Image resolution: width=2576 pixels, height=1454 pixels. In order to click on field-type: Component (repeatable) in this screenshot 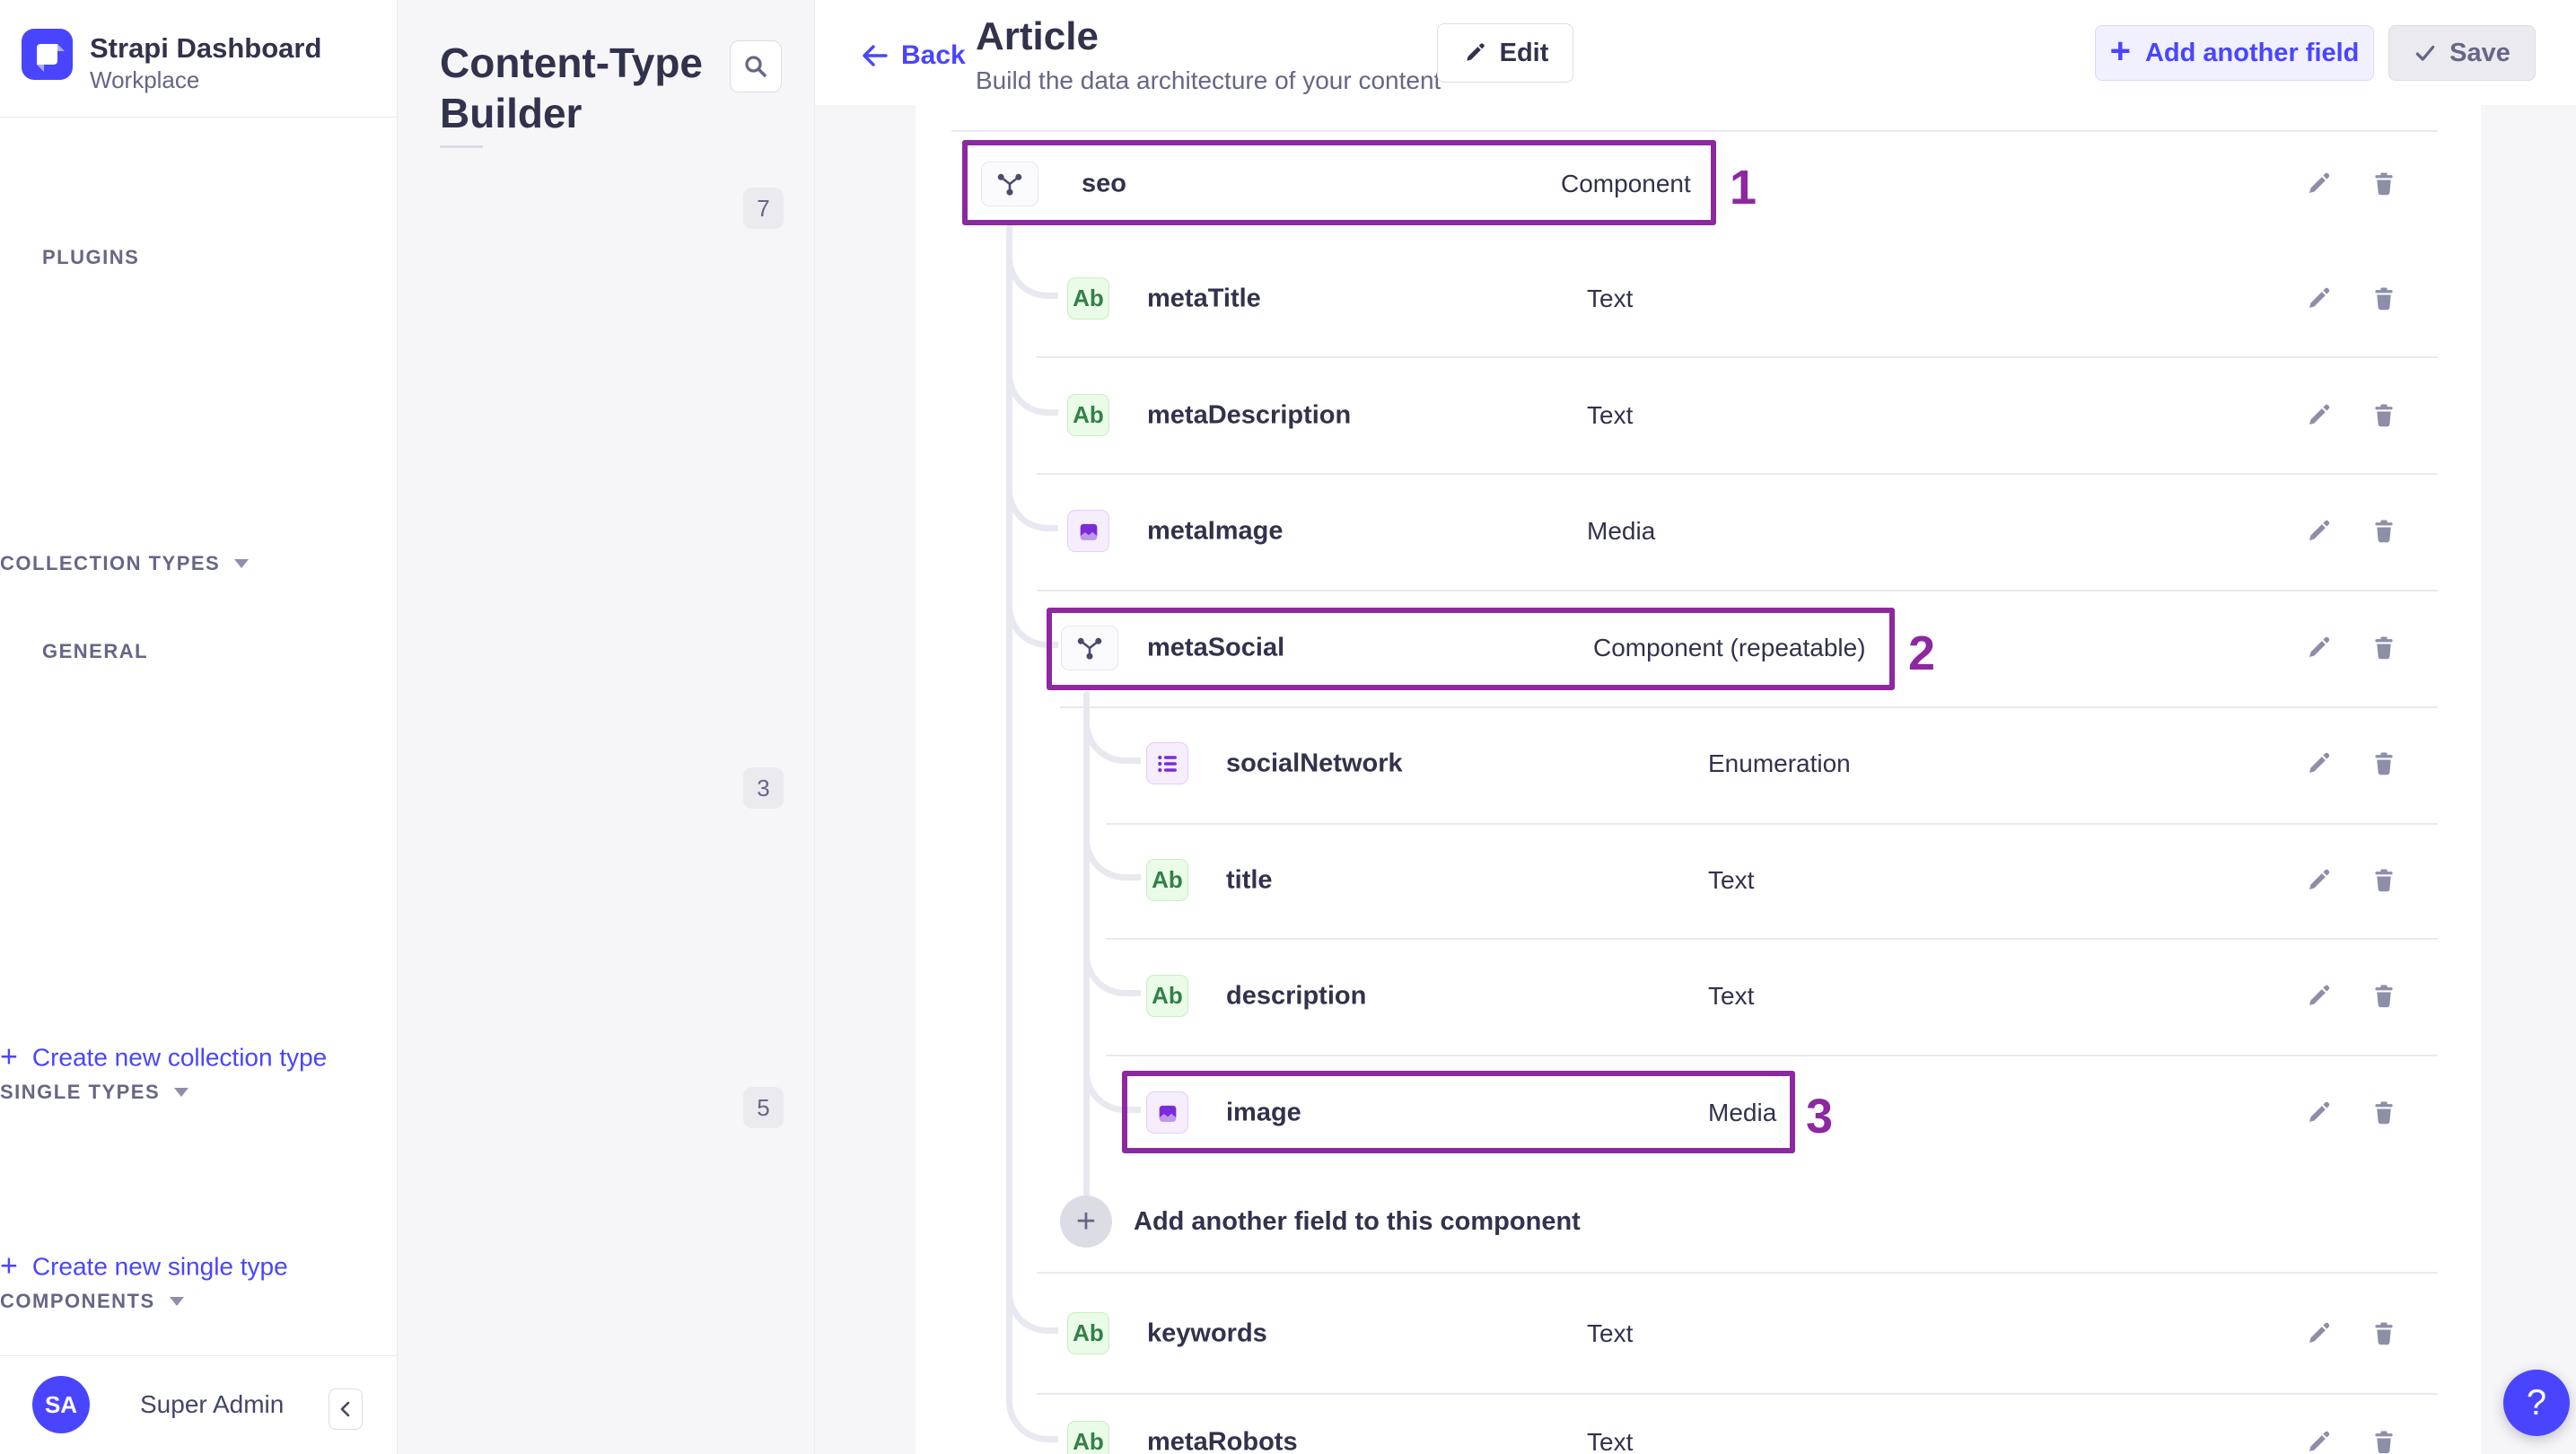, I will do `click(1729, 647)`.